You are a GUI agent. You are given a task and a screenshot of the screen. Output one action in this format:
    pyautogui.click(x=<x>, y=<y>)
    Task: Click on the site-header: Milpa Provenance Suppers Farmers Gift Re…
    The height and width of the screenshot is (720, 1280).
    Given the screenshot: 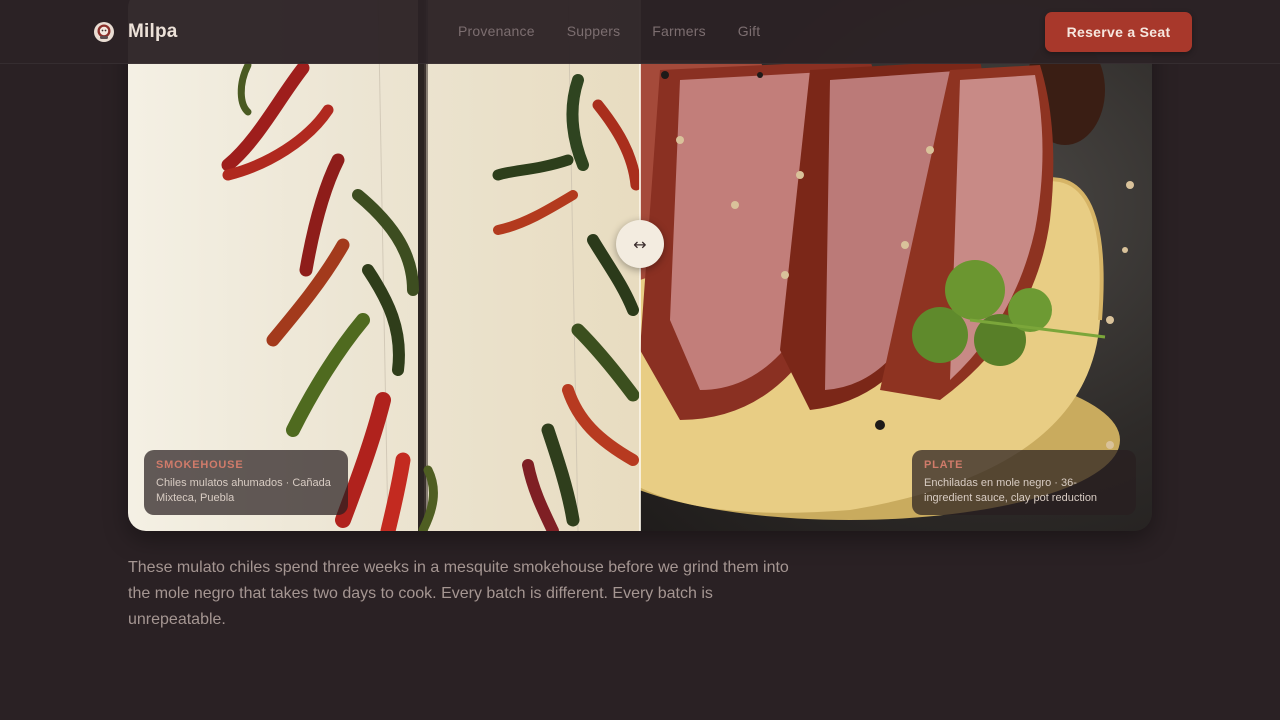 What is the action you would take?
    pyautogui.click(x=640, y=32)
    